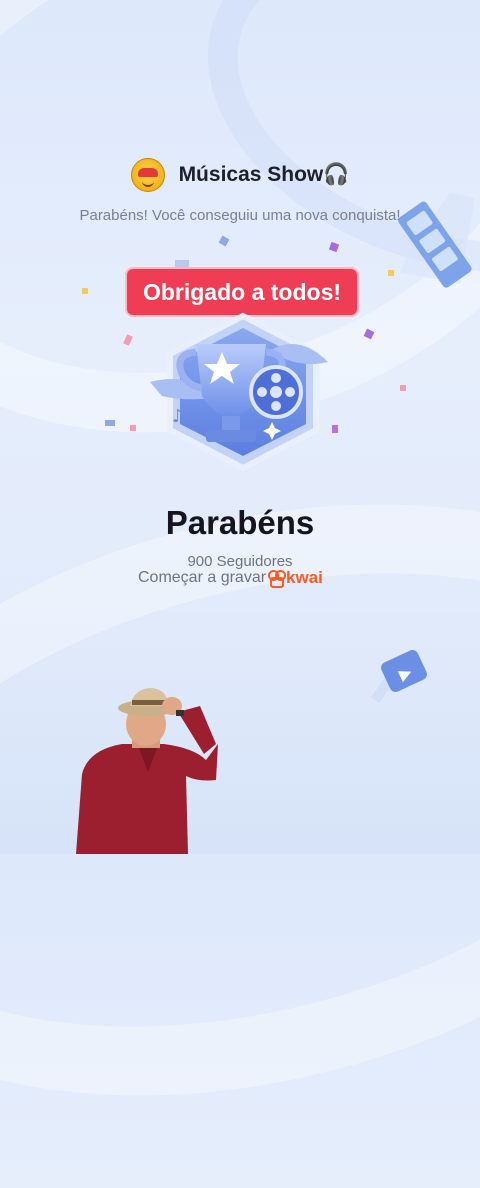 The image size is (480, 1188). What do you see at coordinates (264, 174) in the screenshot?
I see `app-title: Músicas Show🎧` at bounding box center [264, 174].